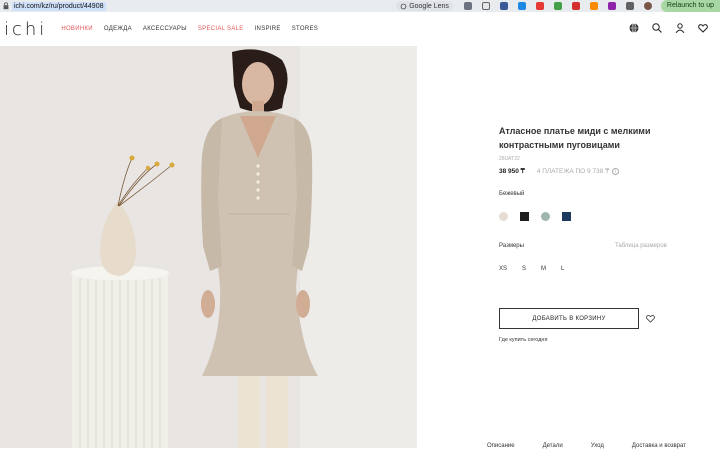  What do you see at coordinates (6, 6) in the screenshot?
I see `site-info-icon` at bounding box center [6, 6].